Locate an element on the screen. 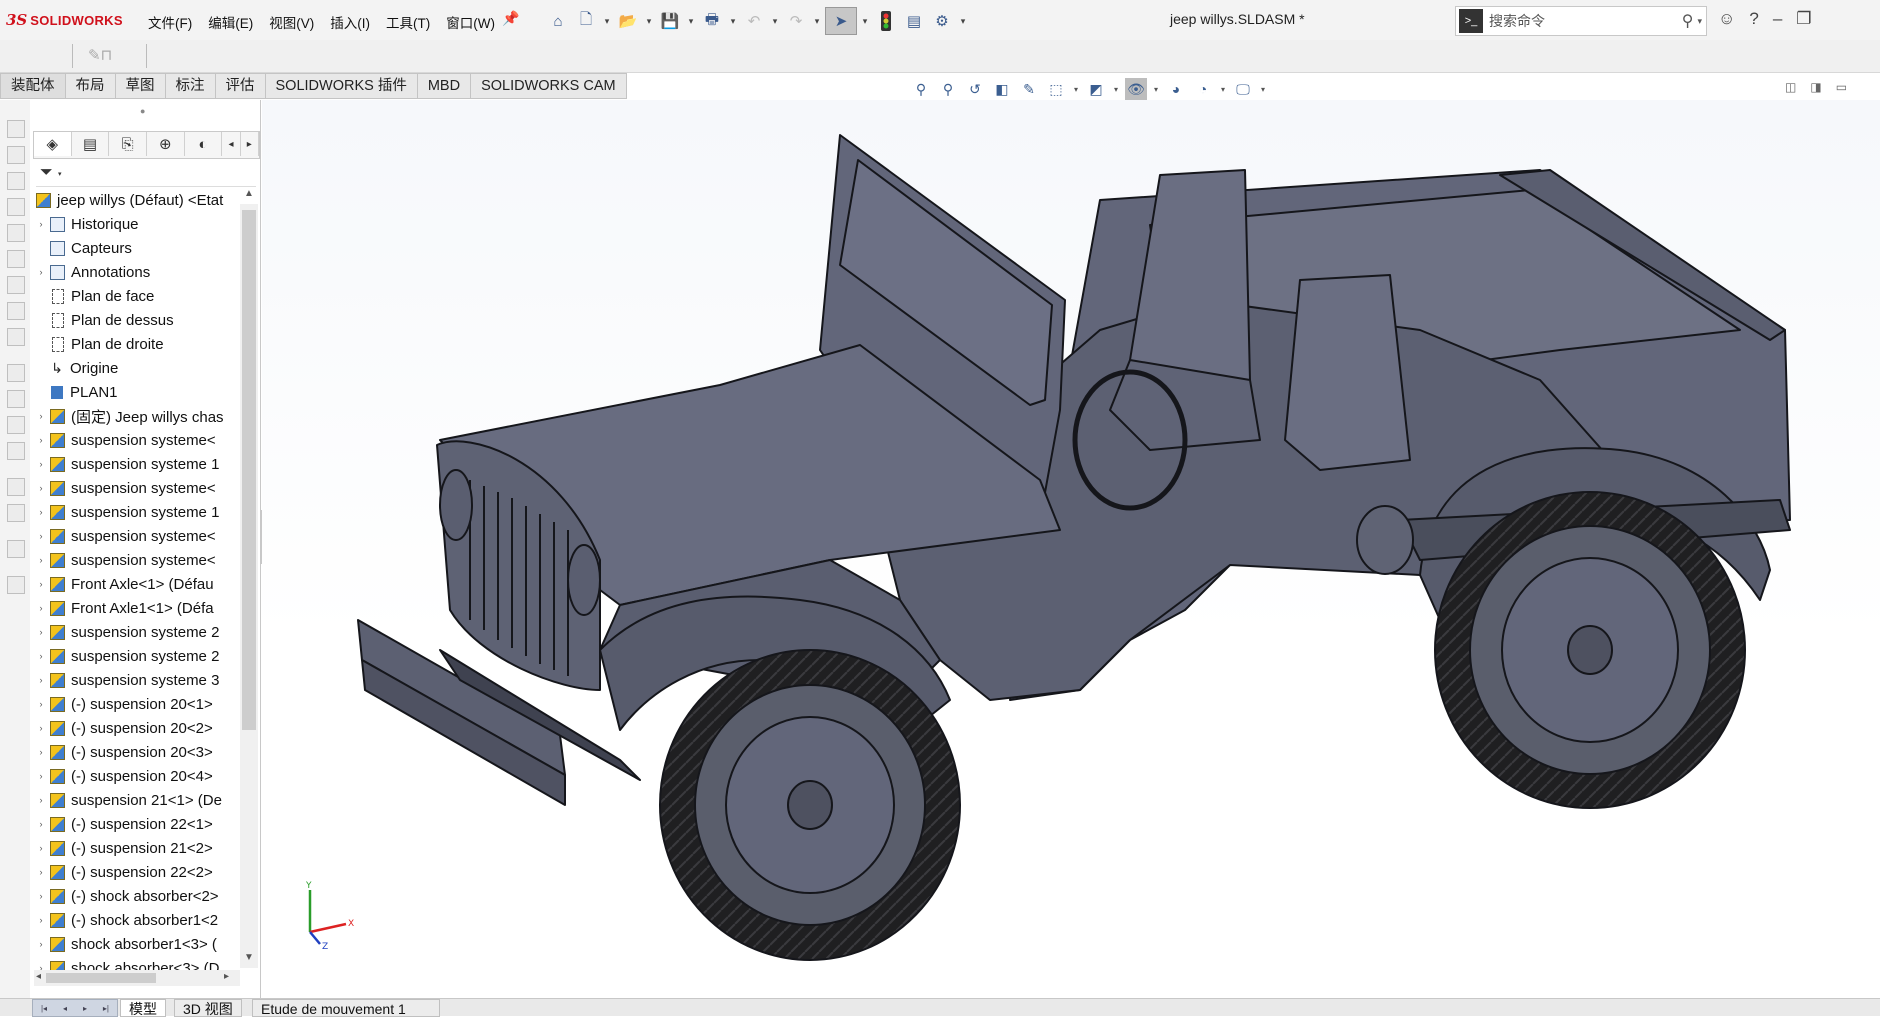  minimize-icon: – is located at coordinates (1777, 19).